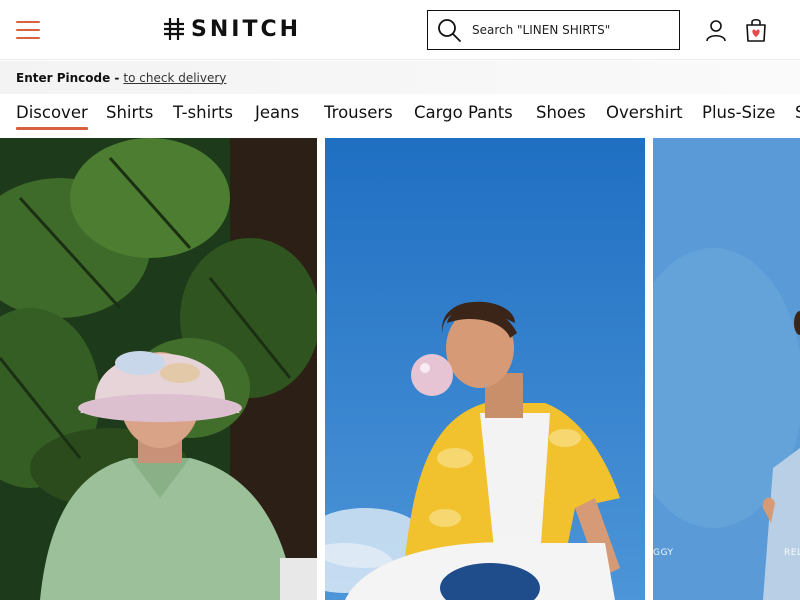  I want to click on banner-image, so click(726, 369).